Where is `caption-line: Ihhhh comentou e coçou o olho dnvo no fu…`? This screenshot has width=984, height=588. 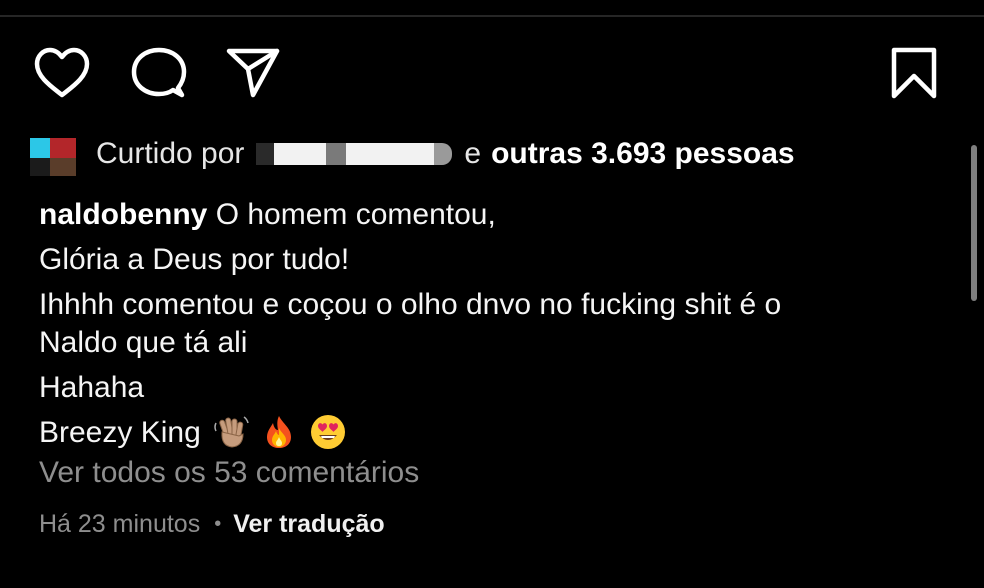 caption-line: Ihhhh comentou e coçou o olho dnvo no fu… is located at coordinates (410, 304).